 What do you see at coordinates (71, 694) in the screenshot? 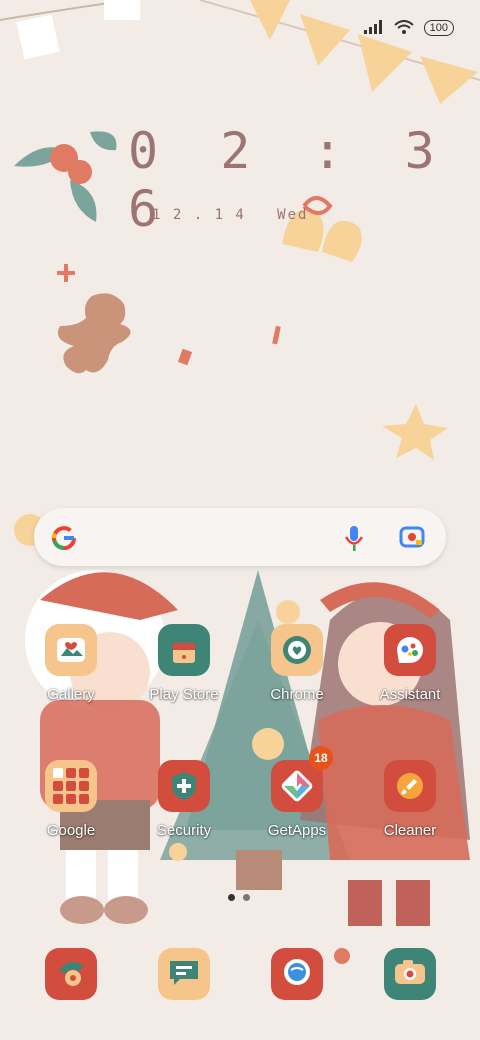
I see `app-label: Gallery` at bounding box center [71, 694].